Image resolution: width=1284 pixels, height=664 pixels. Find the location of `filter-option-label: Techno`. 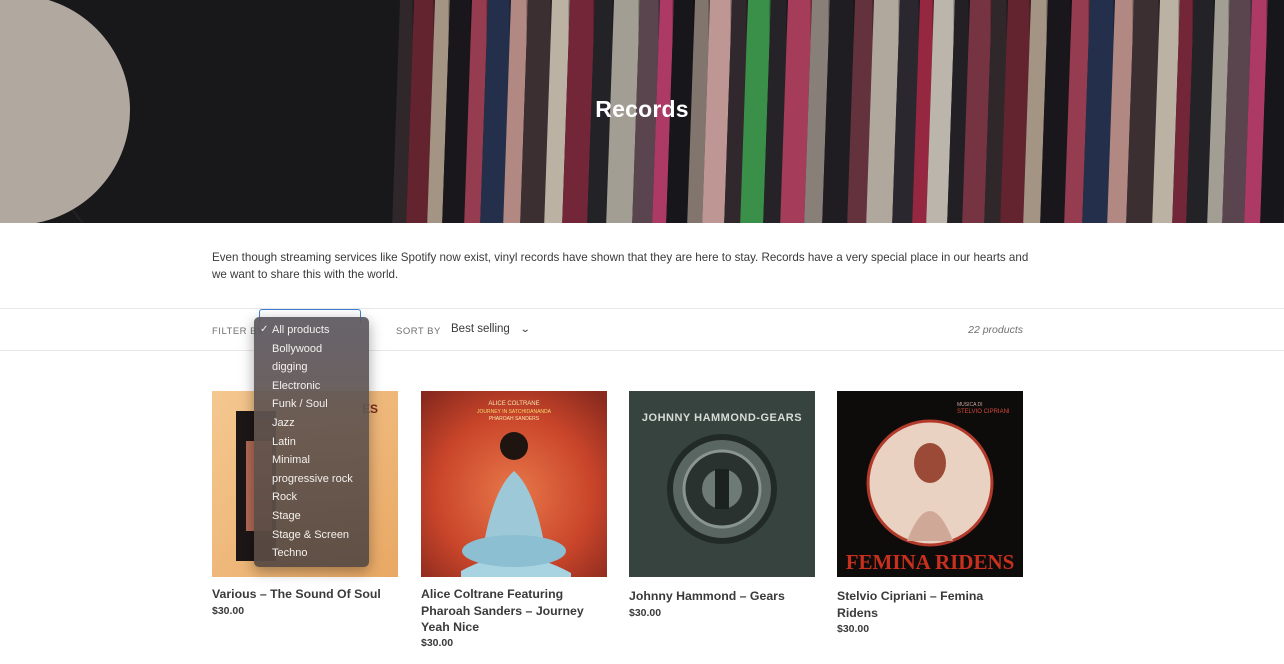

filter-option-label: Techno is located at coordinates (290, 553).